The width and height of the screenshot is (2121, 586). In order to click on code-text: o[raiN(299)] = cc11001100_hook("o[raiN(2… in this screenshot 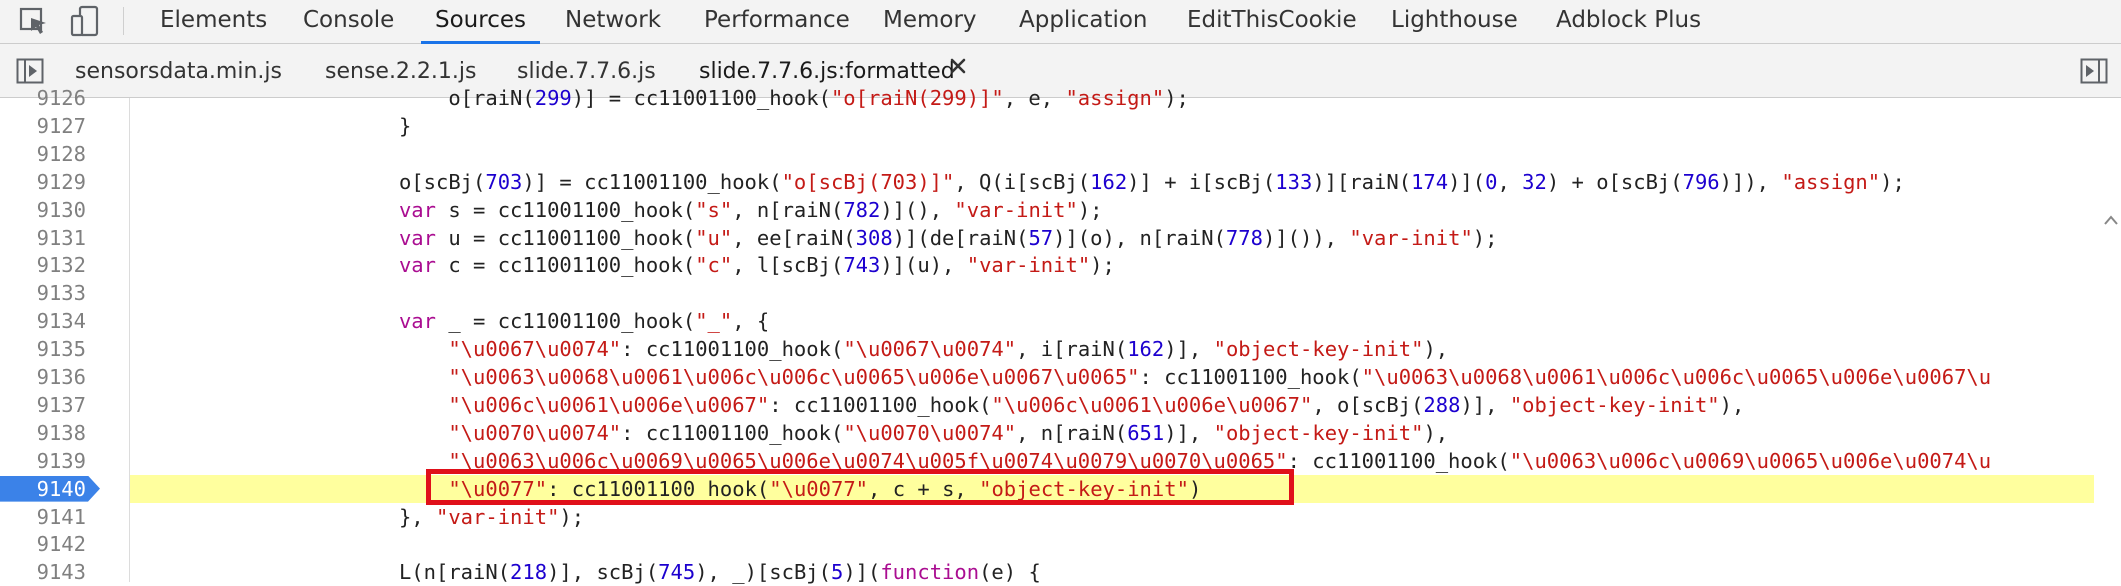, I will do `click(769, 98)`.